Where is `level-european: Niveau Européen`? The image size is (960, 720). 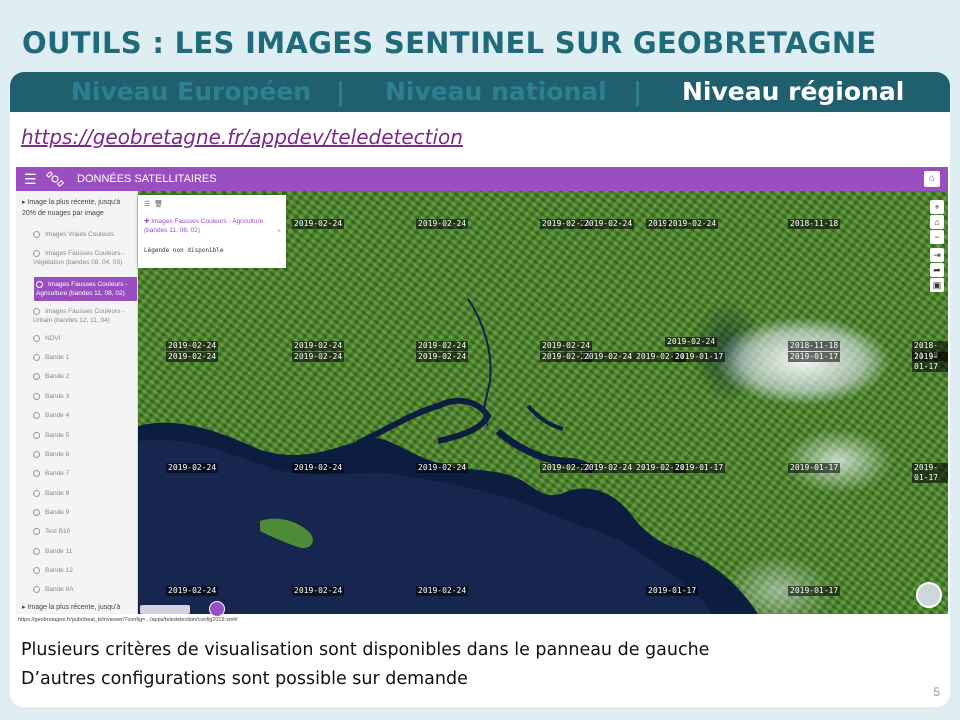
level-european: Niveau Européen is located at coordinates (191, 91).